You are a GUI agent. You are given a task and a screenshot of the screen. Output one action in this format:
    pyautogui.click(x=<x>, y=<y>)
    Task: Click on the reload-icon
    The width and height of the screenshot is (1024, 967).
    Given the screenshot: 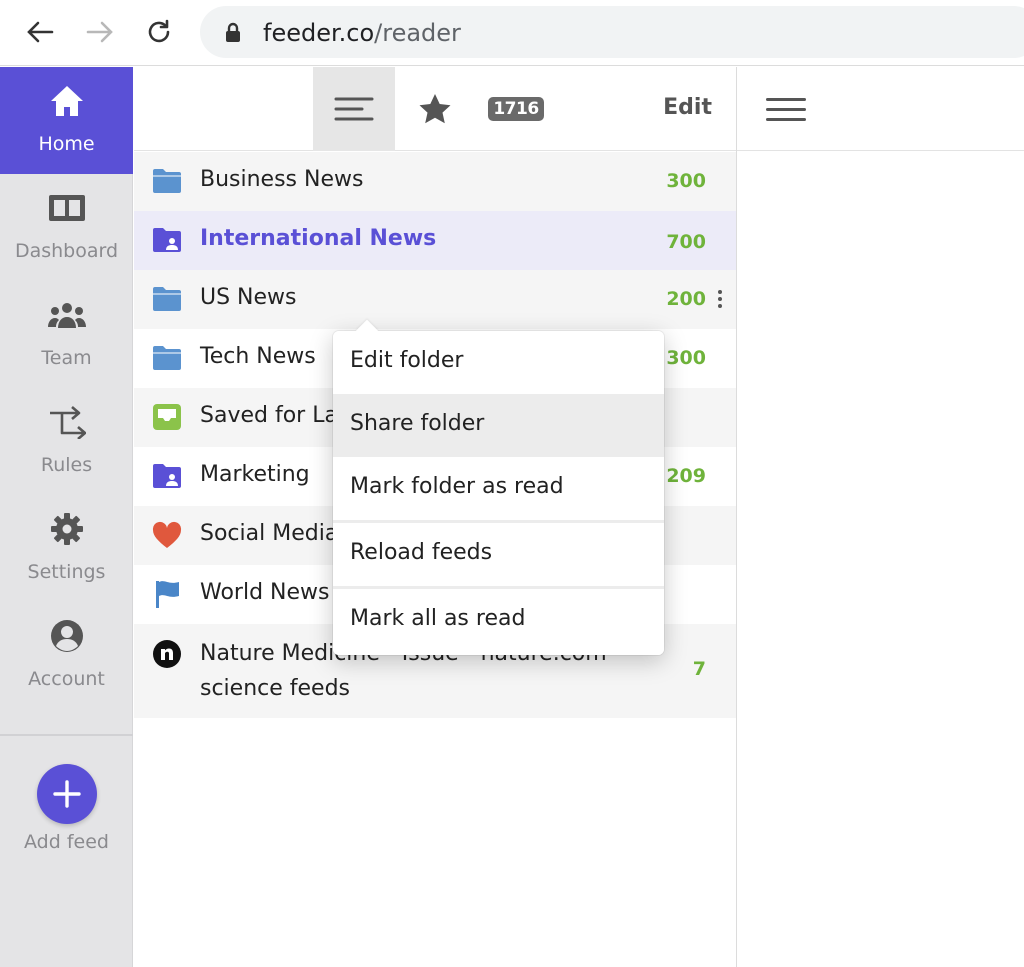 What is the action you would take?
    pyautogui.click(x=159, y=31)
    